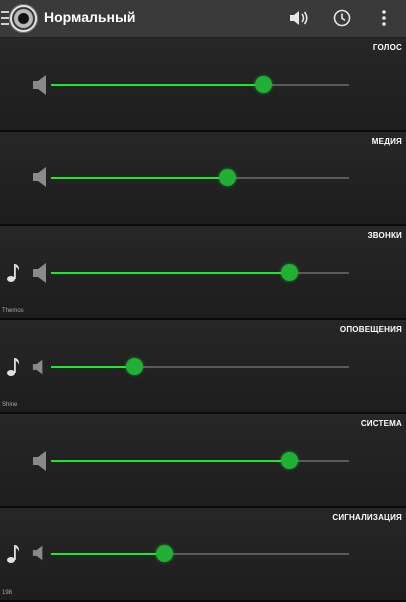  Describe the element at coordinates (203, 19) in the screenshot. I see `app-toolbar: Нормальный` at that location.